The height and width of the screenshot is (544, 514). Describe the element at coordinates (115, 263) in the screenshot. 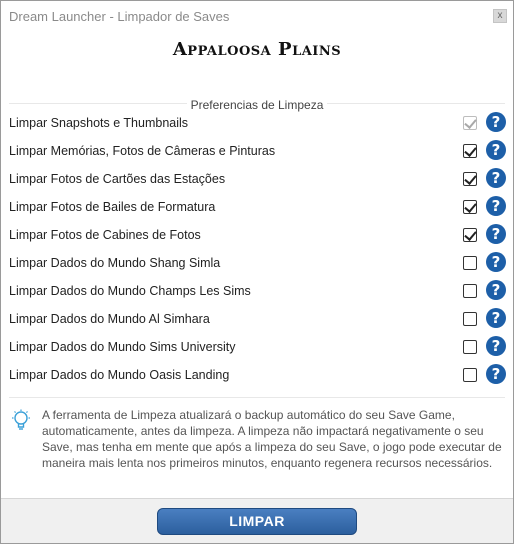

I see `option-label: Limpar Dados do Mundo Shang Simla` at that location.